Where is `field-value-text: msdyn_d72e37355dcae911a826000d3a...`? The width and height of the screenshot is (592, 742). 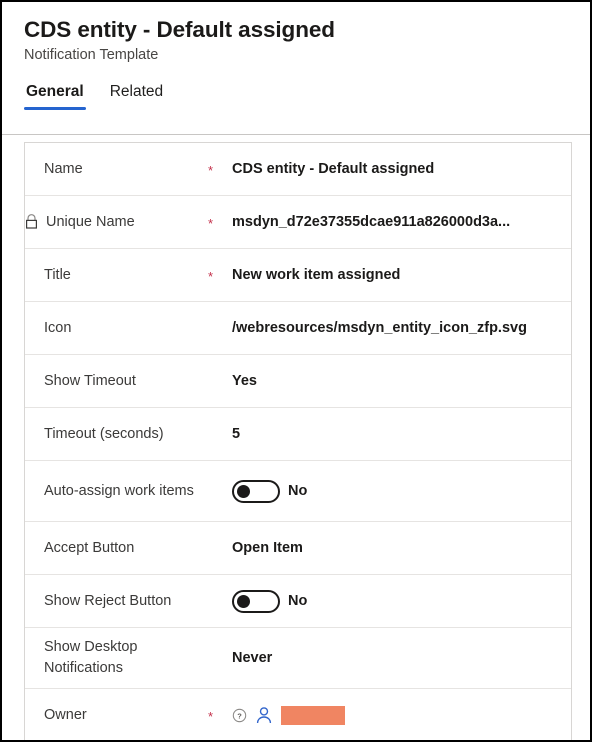 field-value-text: msdyn_d72e37355dcae911a826000d3a... is located at coordinates (371, 222).